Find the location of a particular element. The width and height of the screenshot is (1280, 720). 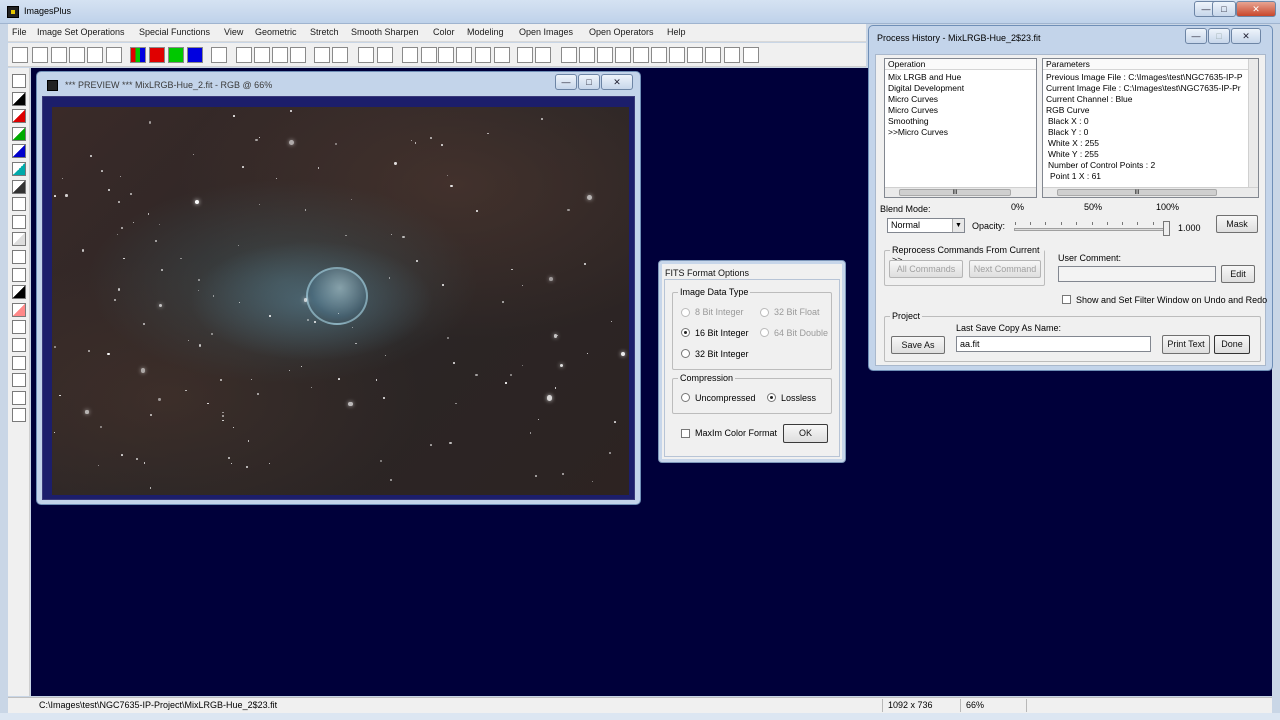

chevron-down-icon: ▼ is located at coordinates (958, 225).